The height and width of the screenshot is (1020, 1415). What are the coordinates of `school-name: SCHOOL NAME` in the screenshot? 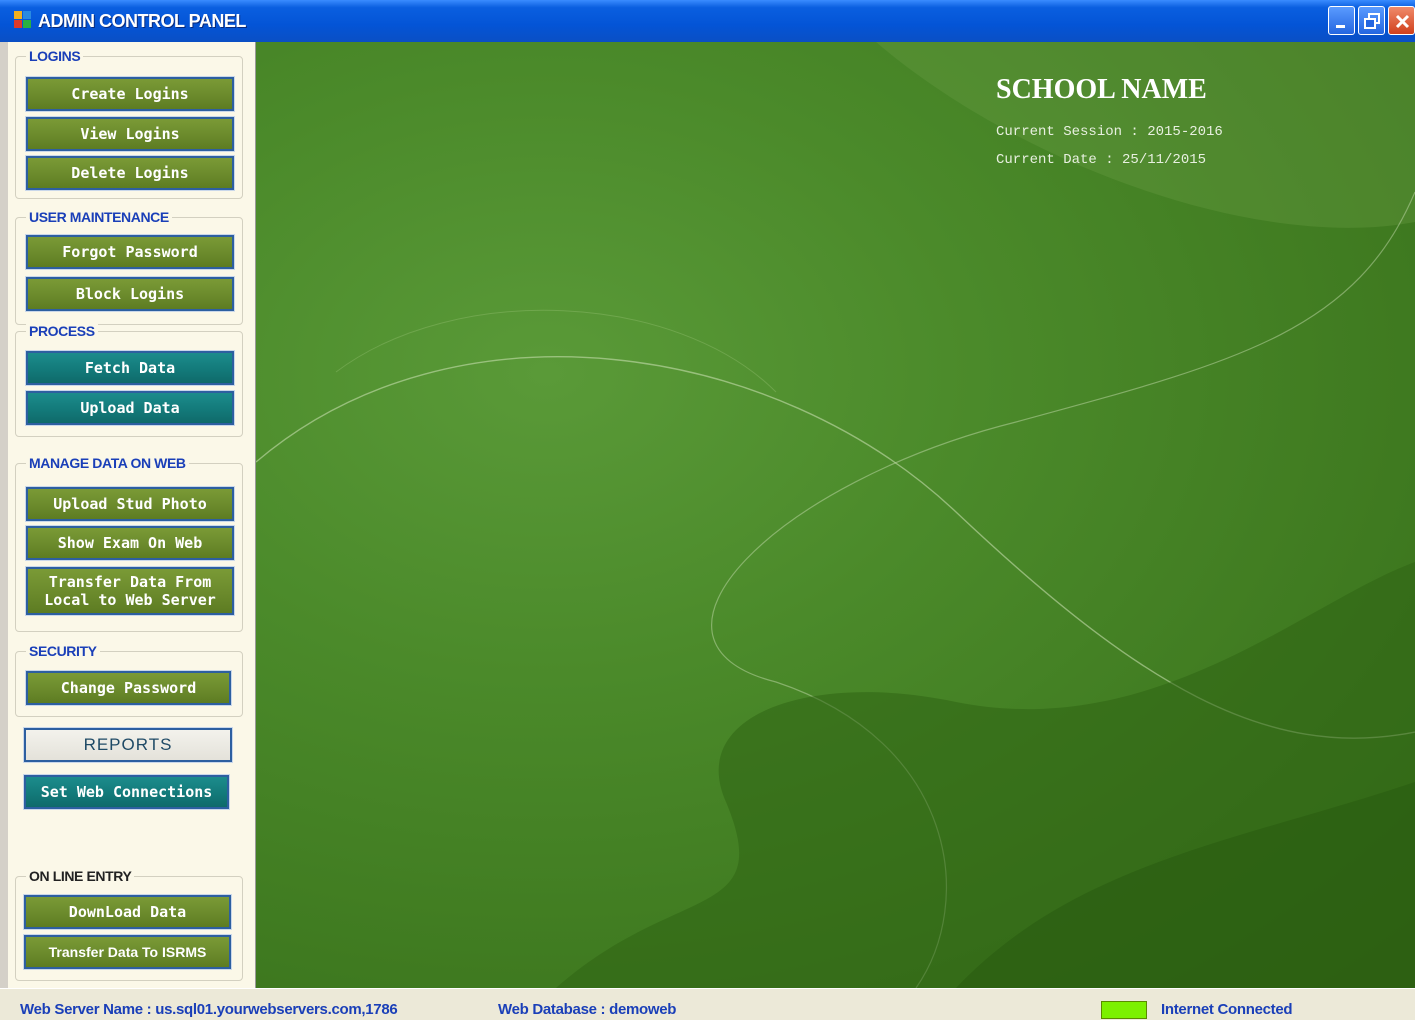 It's located at (1101, 89).